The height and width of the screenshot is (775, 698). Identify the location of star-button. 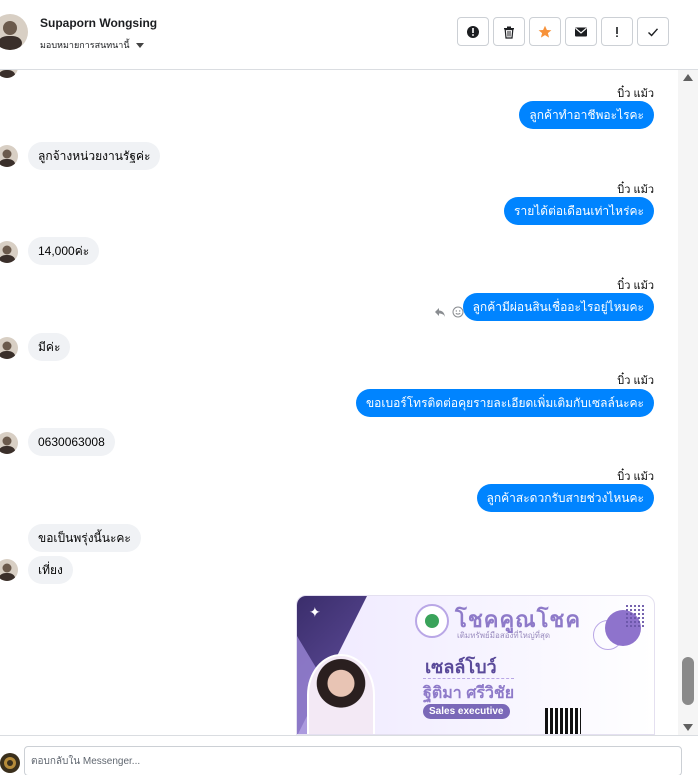
(545, 31).